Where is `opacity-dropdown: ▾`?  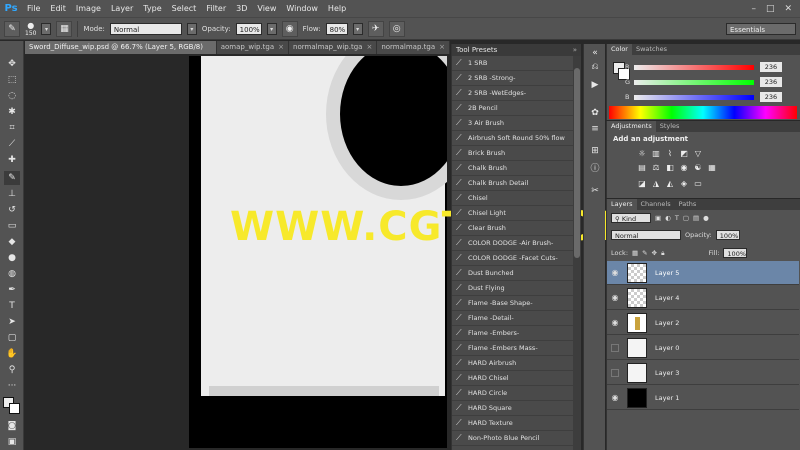
opacity-dropdown: ▾ is located at coordinates (271, 28).